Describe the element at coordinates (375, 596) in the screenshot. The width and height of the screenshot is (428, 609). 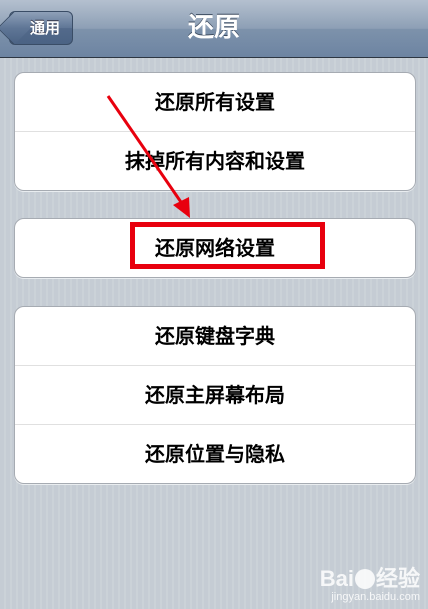
I see `watermark-url: jingyan.baidu.com` at that location.